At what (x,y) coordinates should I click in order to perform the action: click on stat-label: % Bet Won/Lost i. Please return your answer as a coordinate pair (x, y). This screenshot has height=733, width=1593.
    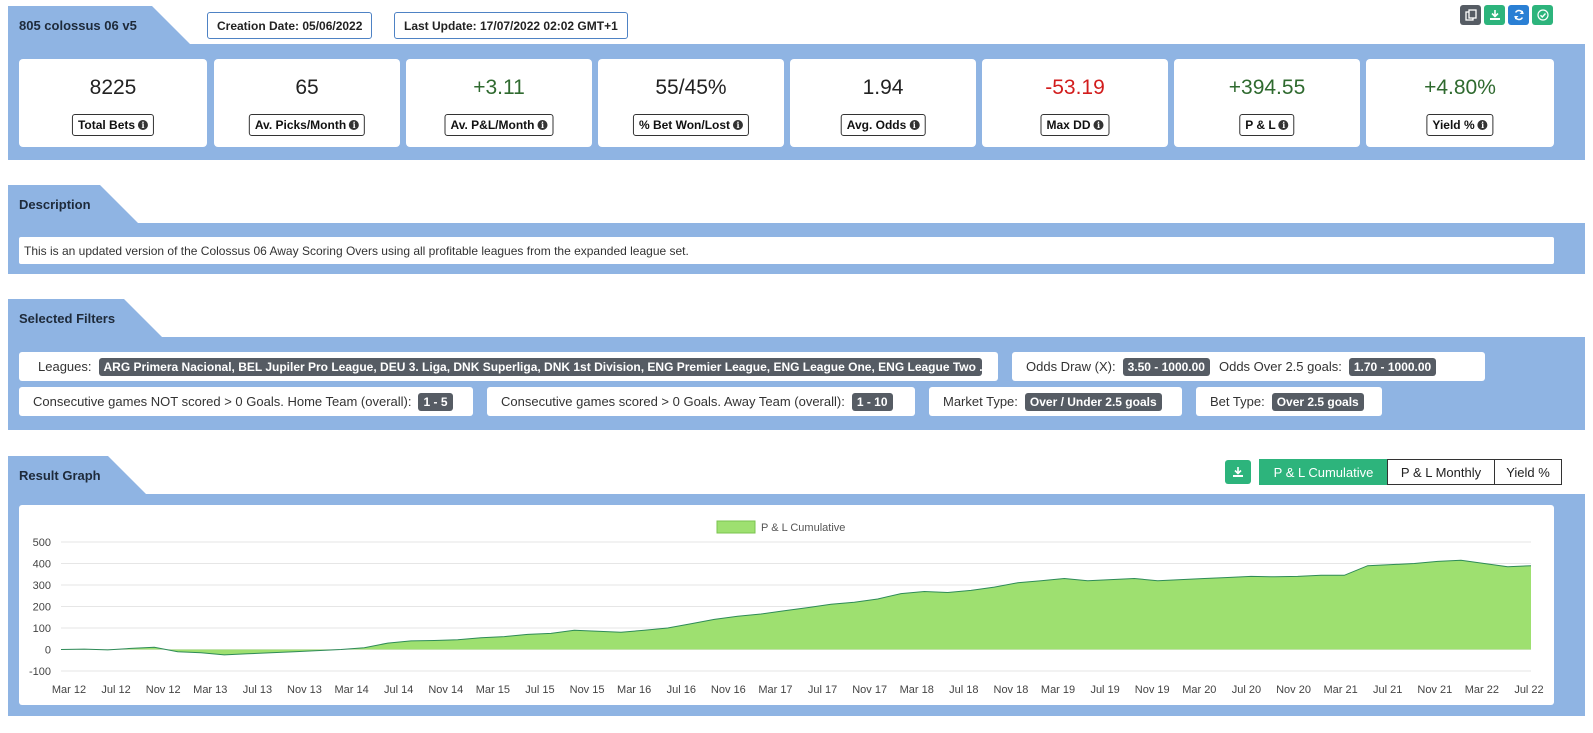
    Looking at the image, I should click on (691, 125).